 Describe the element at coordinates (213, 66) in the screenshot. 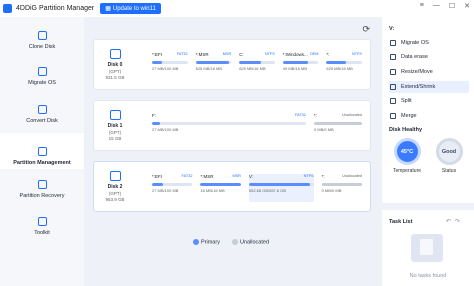

I see `partition: *:MSR MSR 625 MB/16 MB` at that location.